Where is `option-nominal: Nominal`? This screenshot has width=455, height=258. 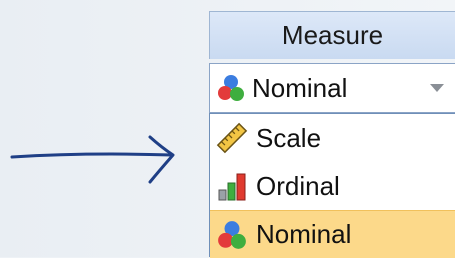 option-nominal: Nominal is located at coordinates (332, 234).